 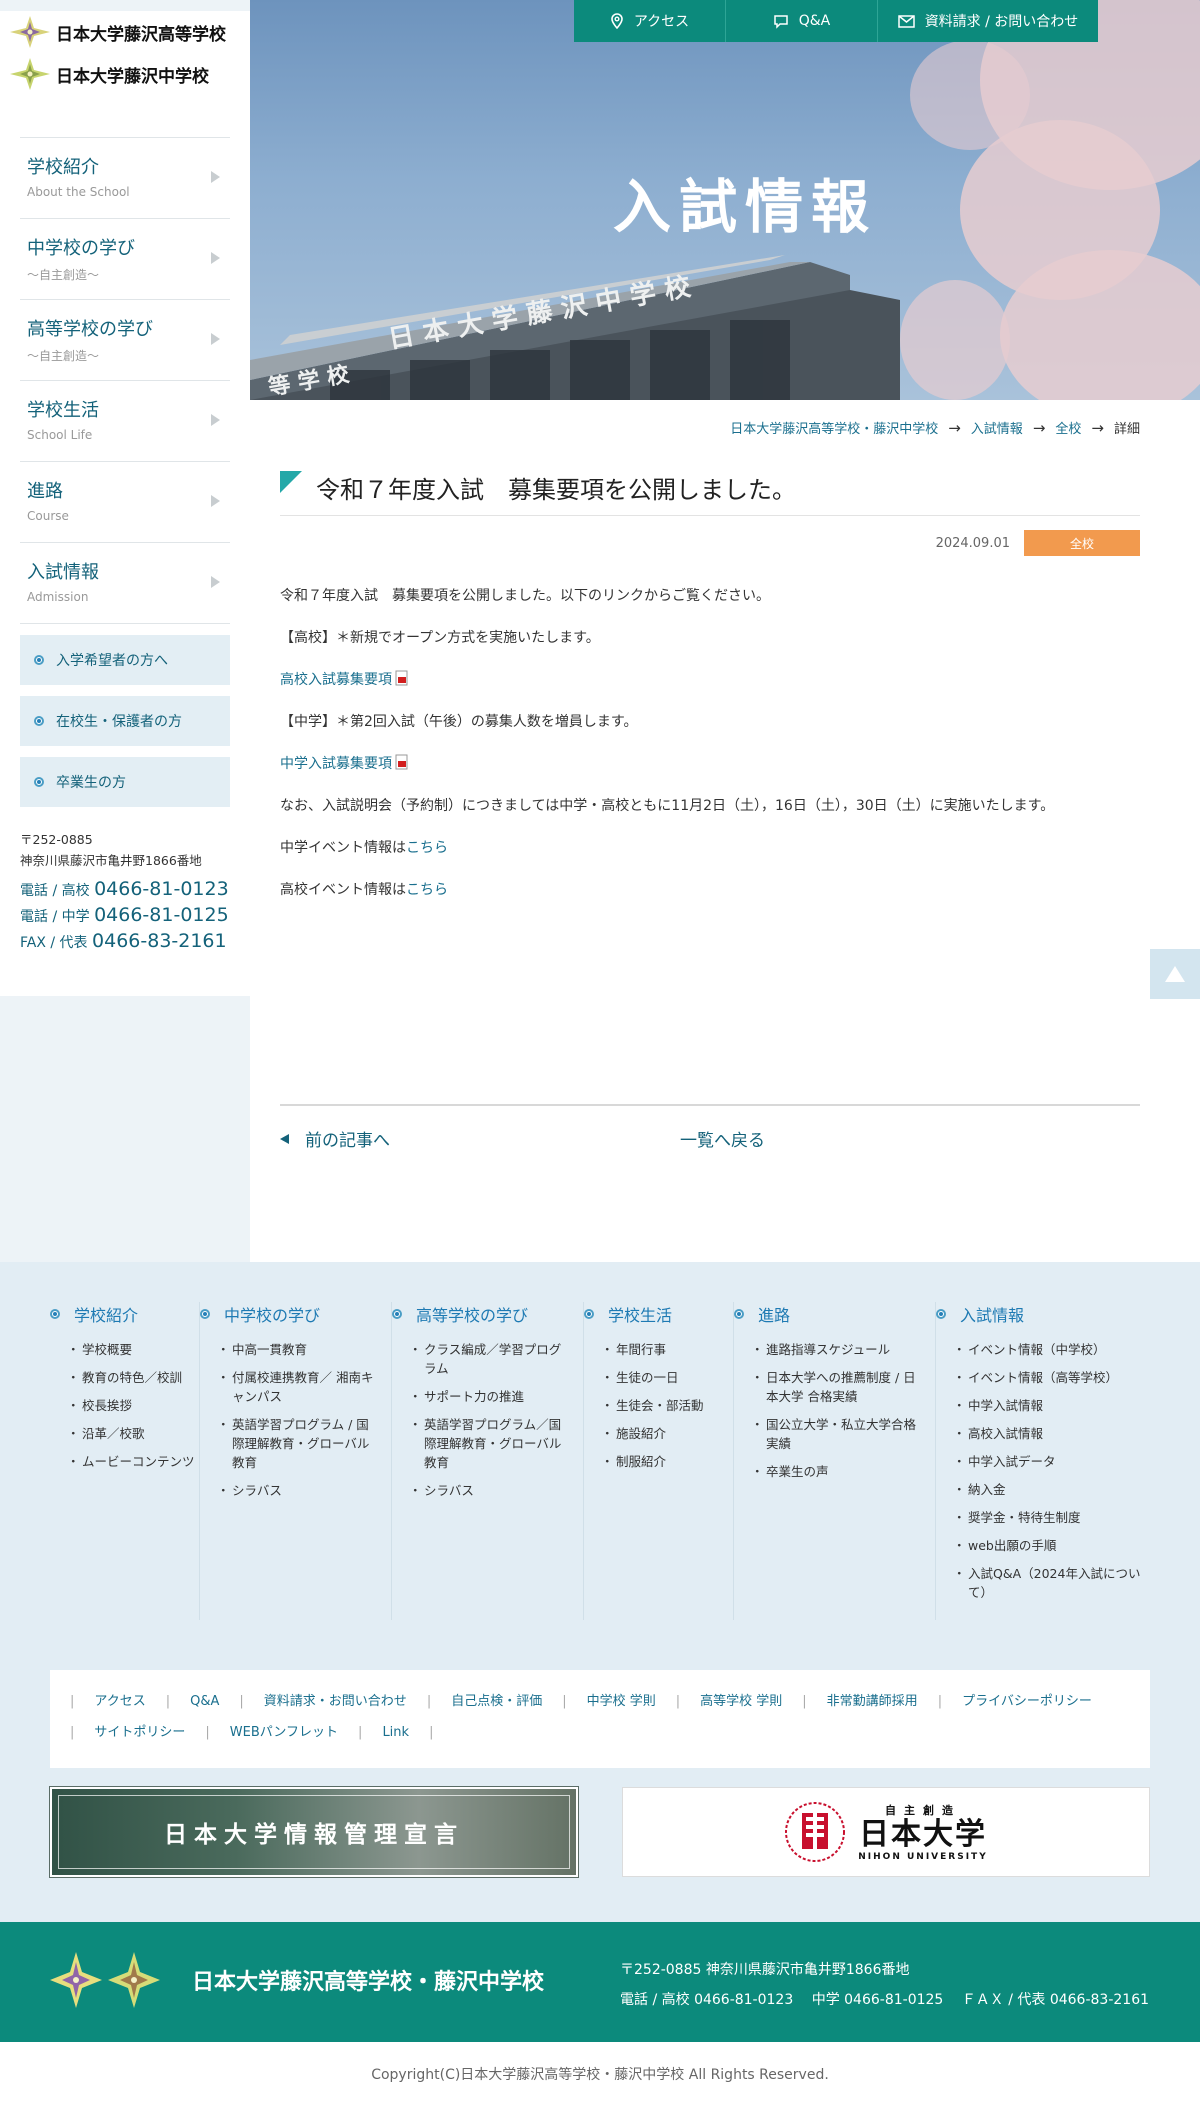 What do you see at coordinates (90, 329) in the screenshot?
I see `menu-label: 高等学校の学び` at bounding box center [90, 329].